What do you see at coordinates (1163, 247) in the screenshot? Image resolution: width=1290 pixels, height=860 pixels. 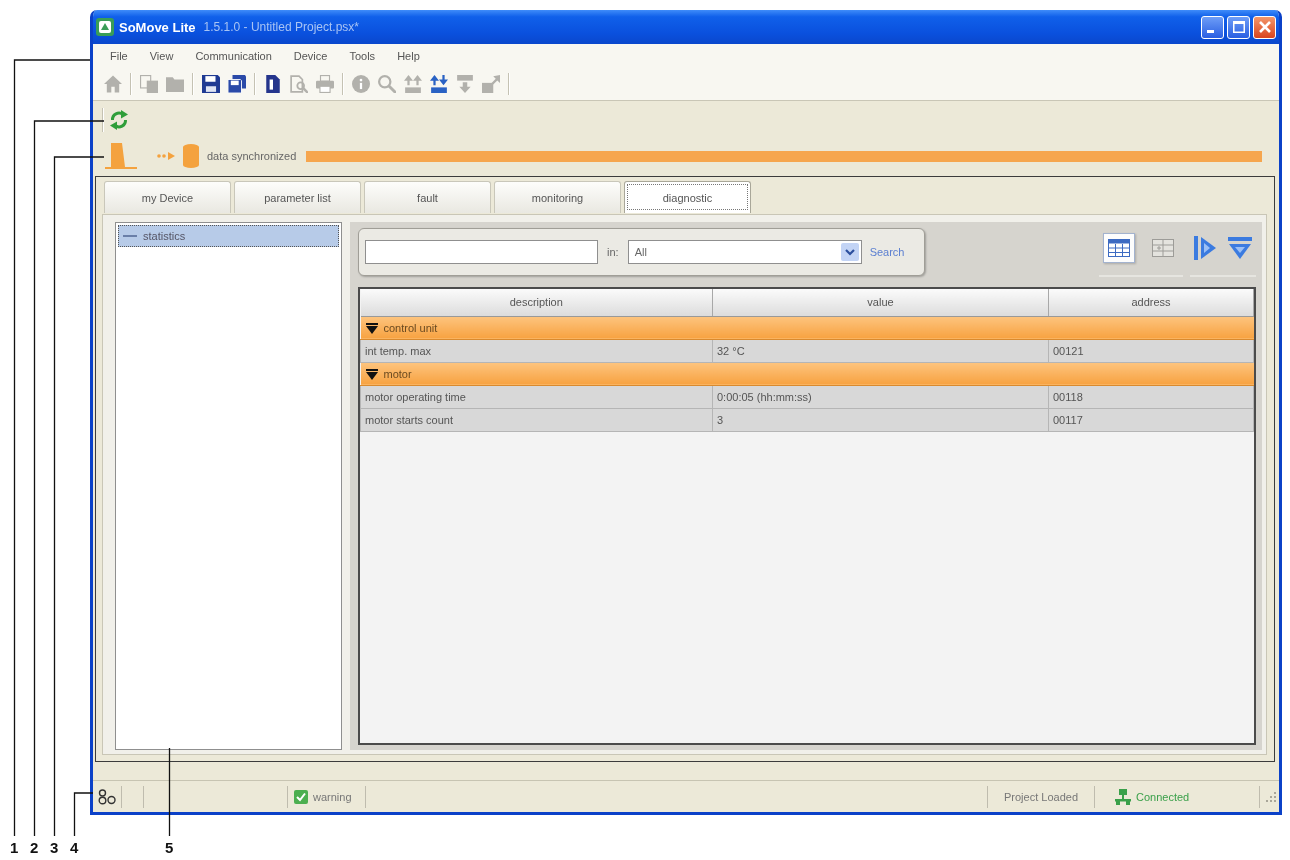 I see `grid-icon` at bounding box center [1163, 247].